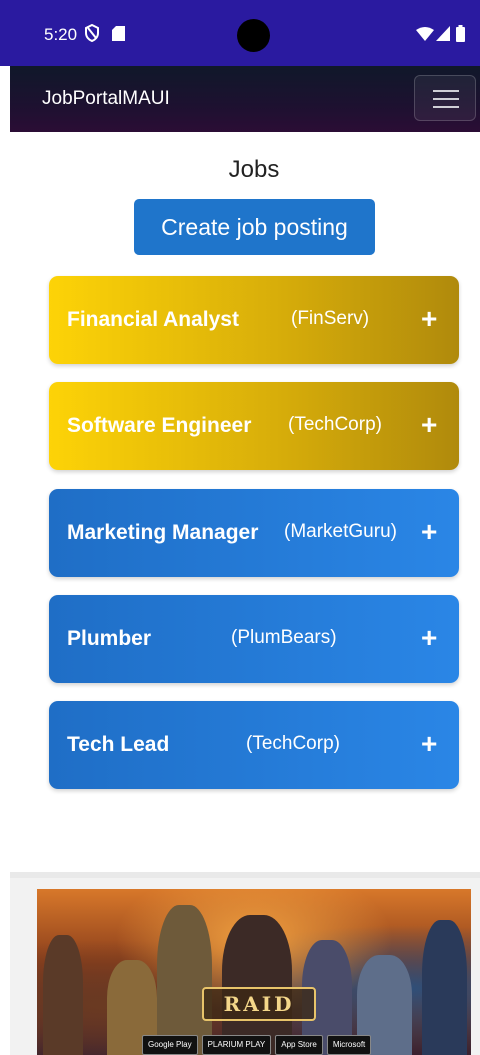  What do you see at coordinates (163, 532) in the screenshot?
I see `job-title: Marketing Manager` at bounding box center [163, 532].